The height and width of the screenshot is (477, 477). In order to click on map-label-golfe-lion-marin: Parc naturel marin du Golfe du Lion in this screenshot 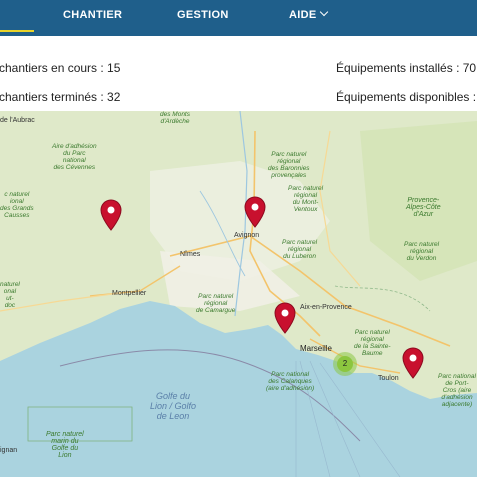, I will do `click(65, 445)`.